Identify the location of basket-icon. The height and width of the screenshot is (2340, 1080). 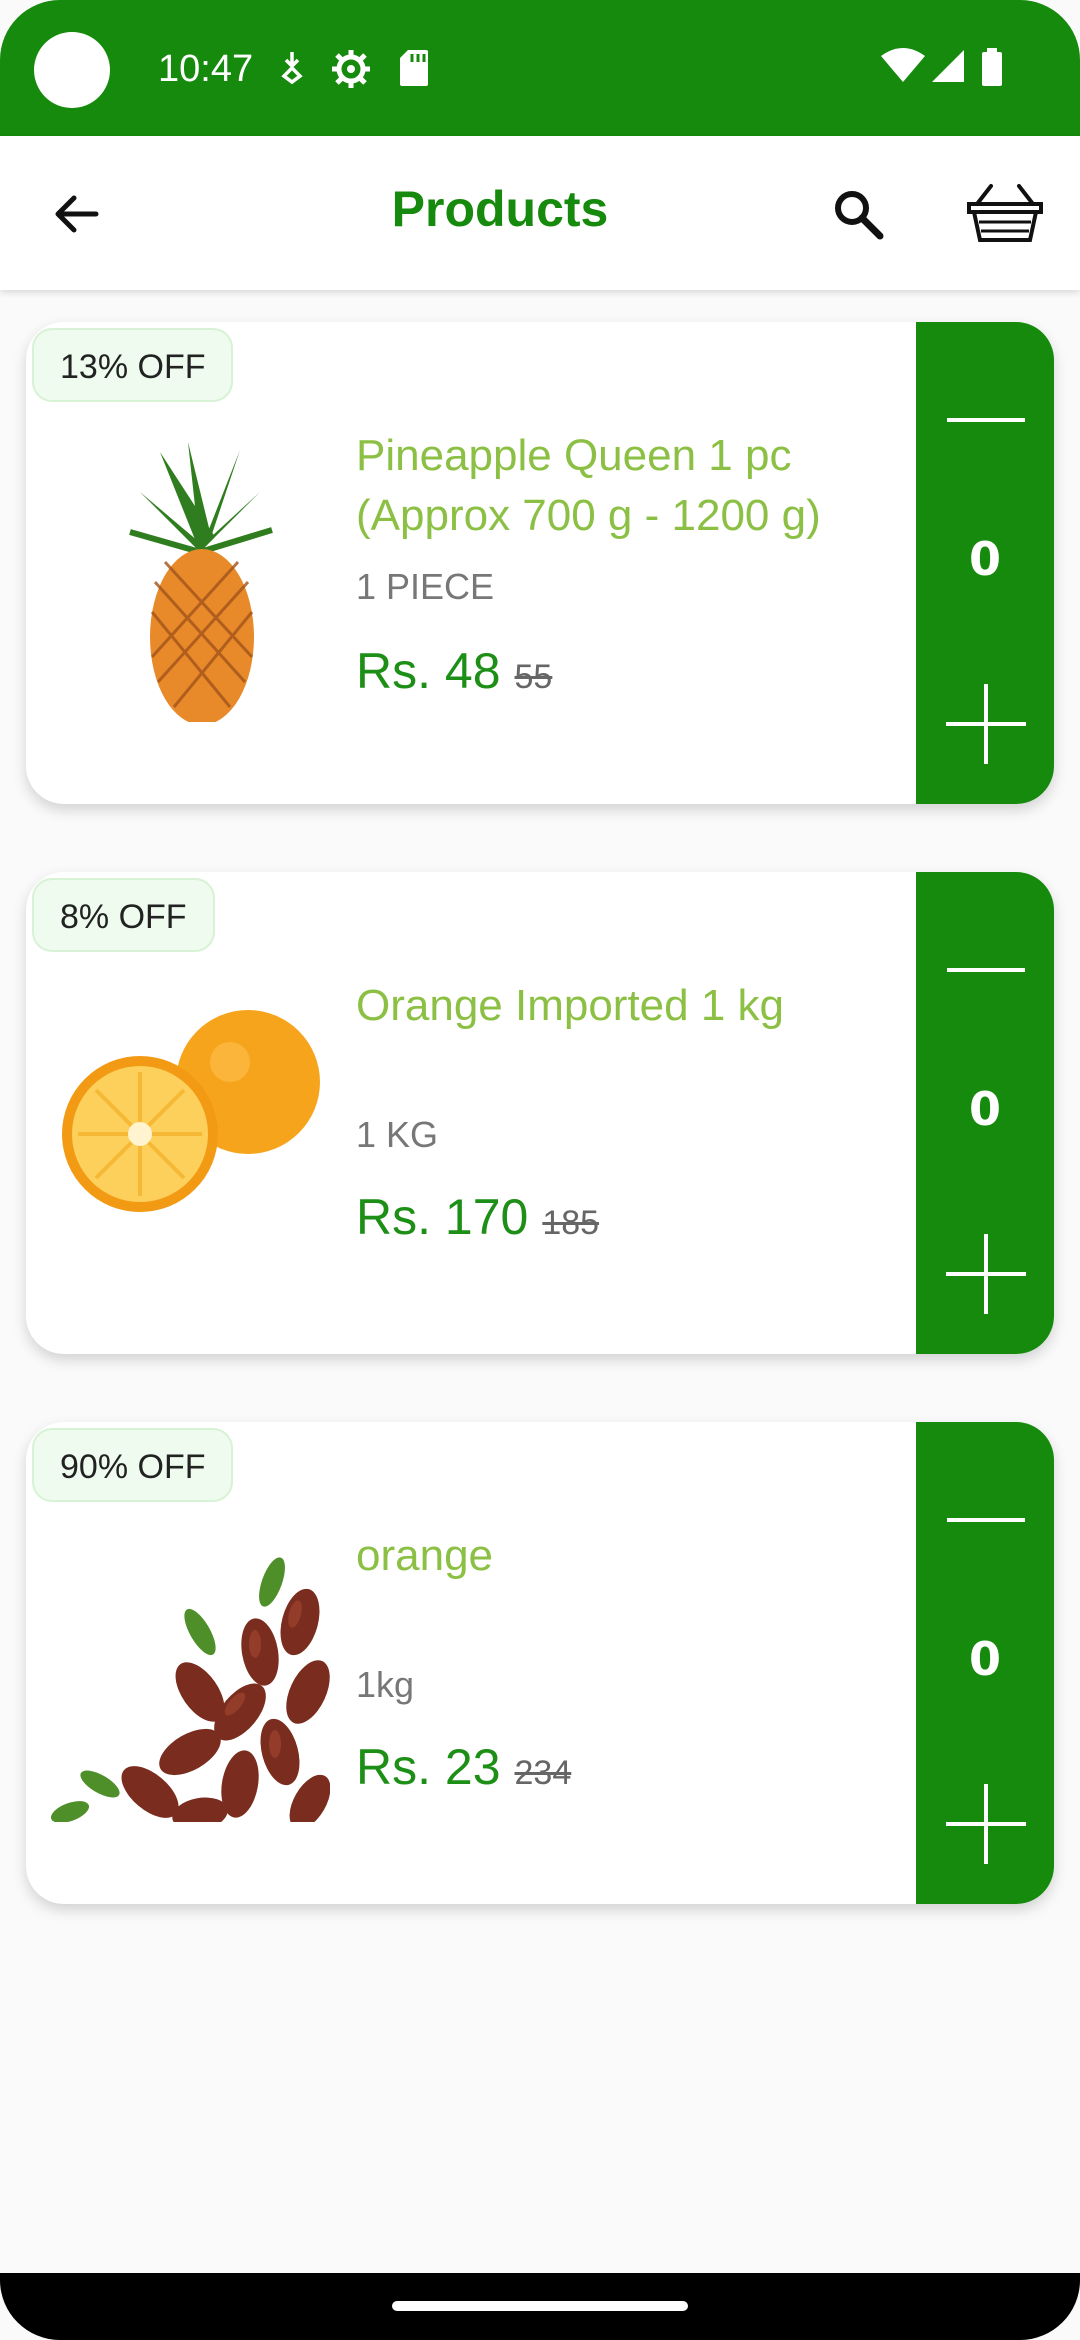
(1005, 213).